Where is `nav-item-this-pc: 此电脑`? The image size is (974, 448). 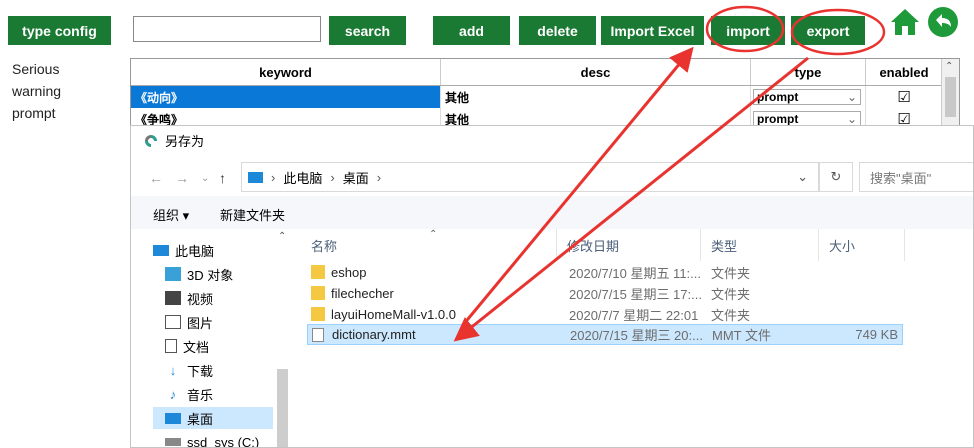 nav-item-this-pc: 此电脑 is located at coordinates (212, 250).